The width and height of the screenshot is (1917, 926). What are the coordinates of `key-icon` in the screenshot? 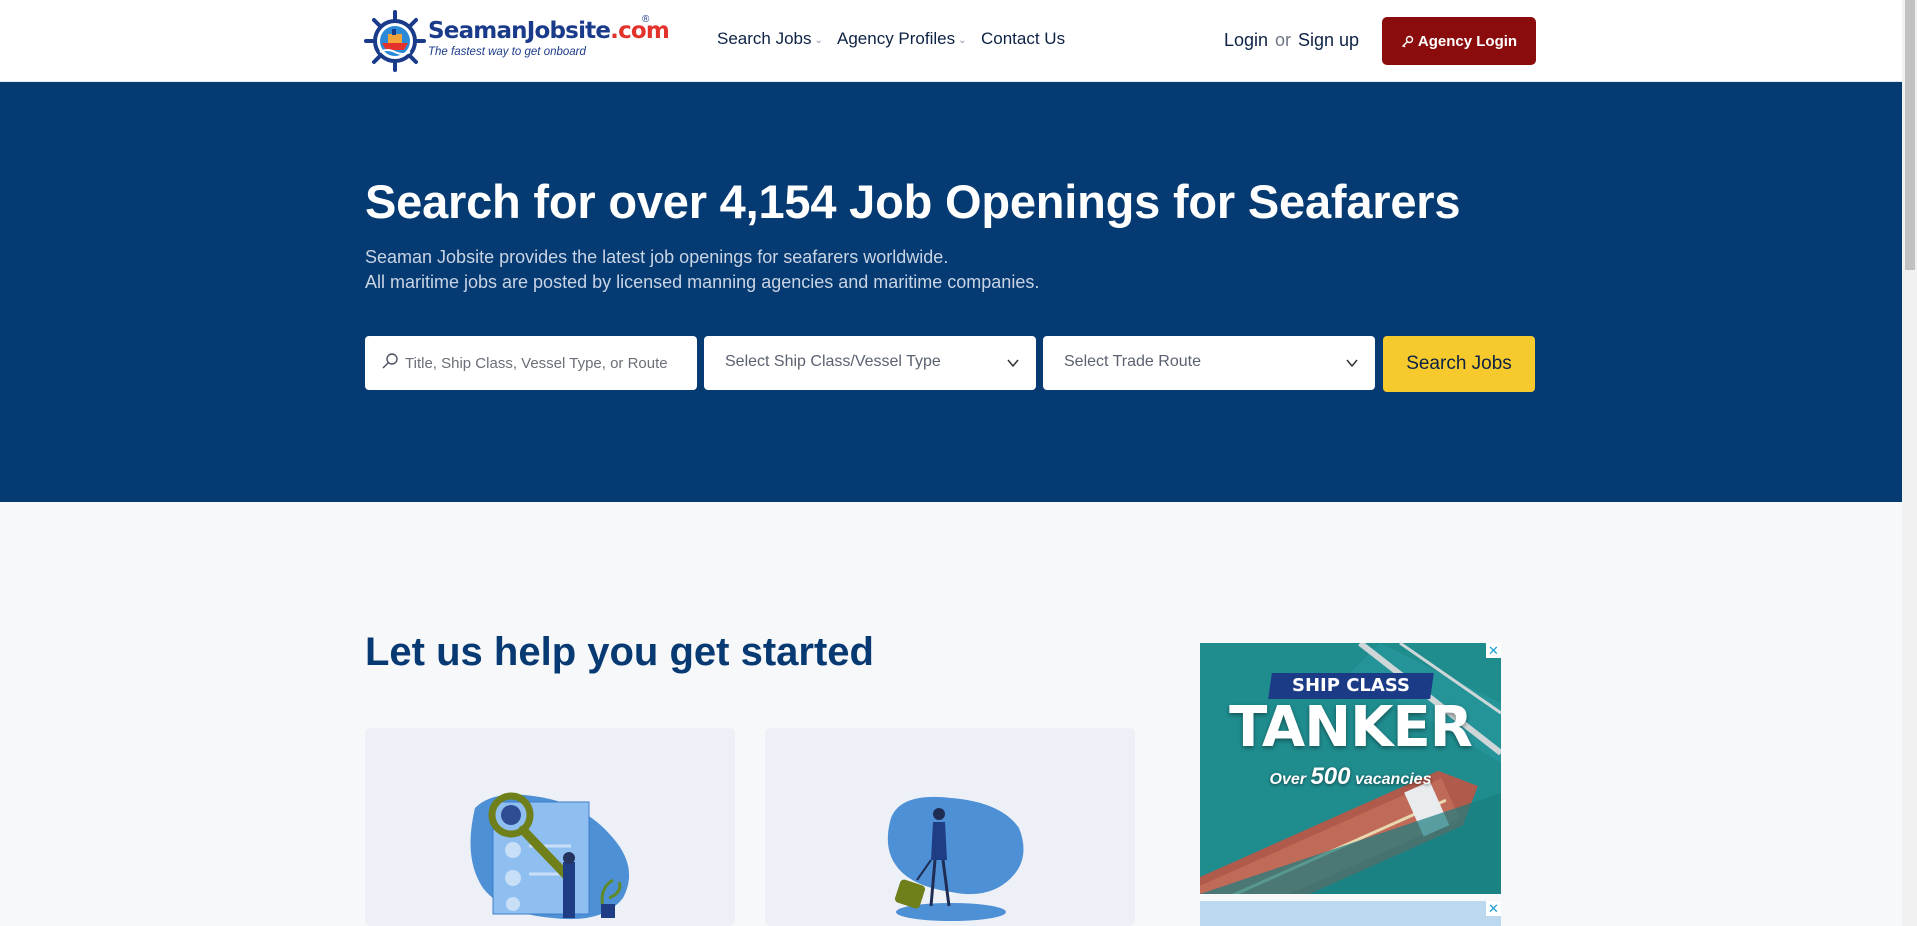 It's located at (1407, 41).